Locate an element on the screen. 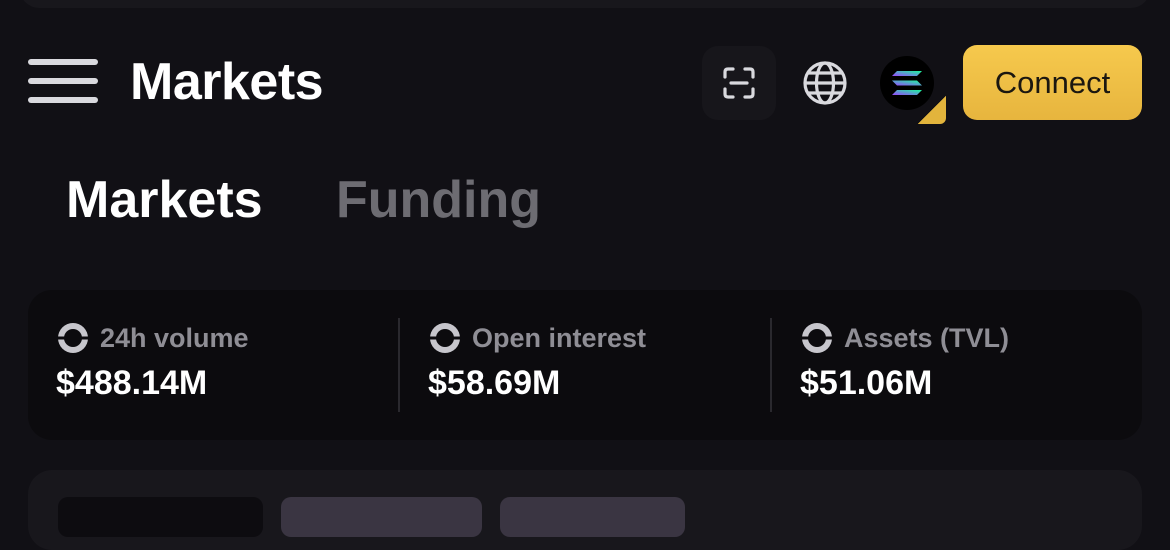  stat-label: Open interest is located at coordinates (559, 337).